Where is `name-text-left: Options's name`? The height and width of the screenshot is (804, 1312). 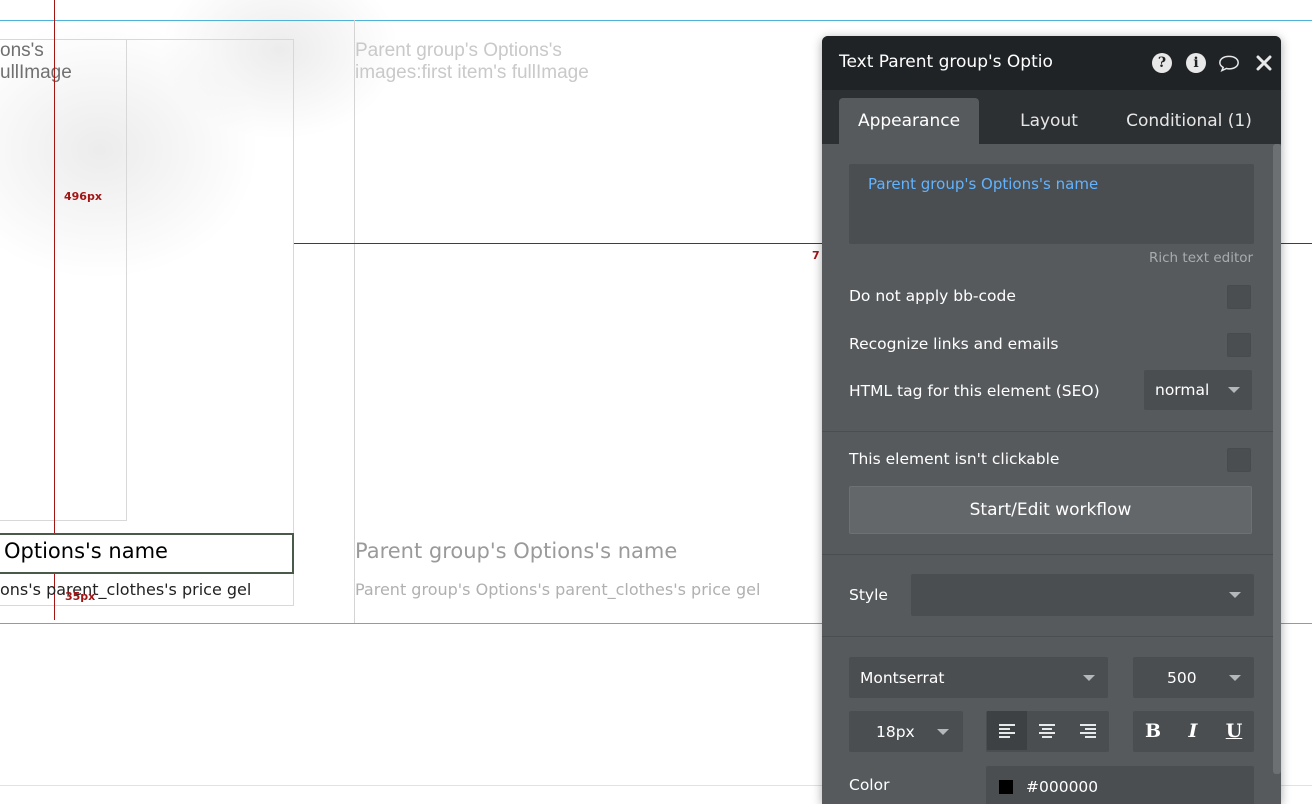
name-text-left: Options's name is located at coordinates (86, 551).